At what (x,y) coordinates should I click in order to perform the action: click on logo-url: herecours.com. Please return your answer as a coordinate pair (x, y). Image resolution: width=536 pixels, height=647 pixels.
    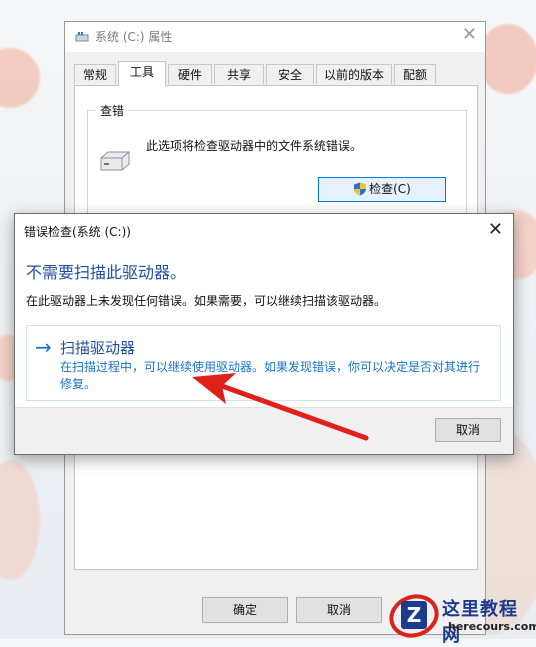
    Looking at the image, I should click on (492, 626).